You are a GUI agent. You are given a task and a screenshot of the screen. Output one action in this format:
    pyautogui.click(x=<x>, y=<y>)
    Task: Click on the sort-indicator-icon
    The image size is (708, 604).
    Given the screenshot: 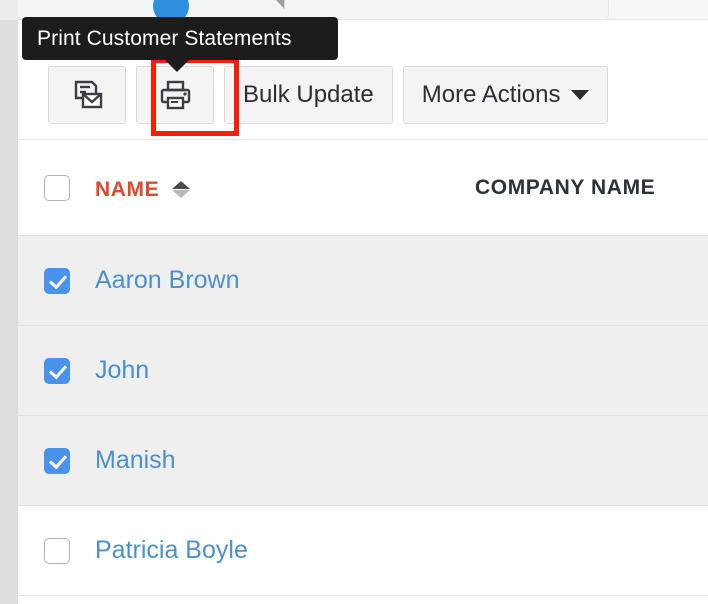 What is the action you would take?
    pyautogui.click(x=181, y=189)
    